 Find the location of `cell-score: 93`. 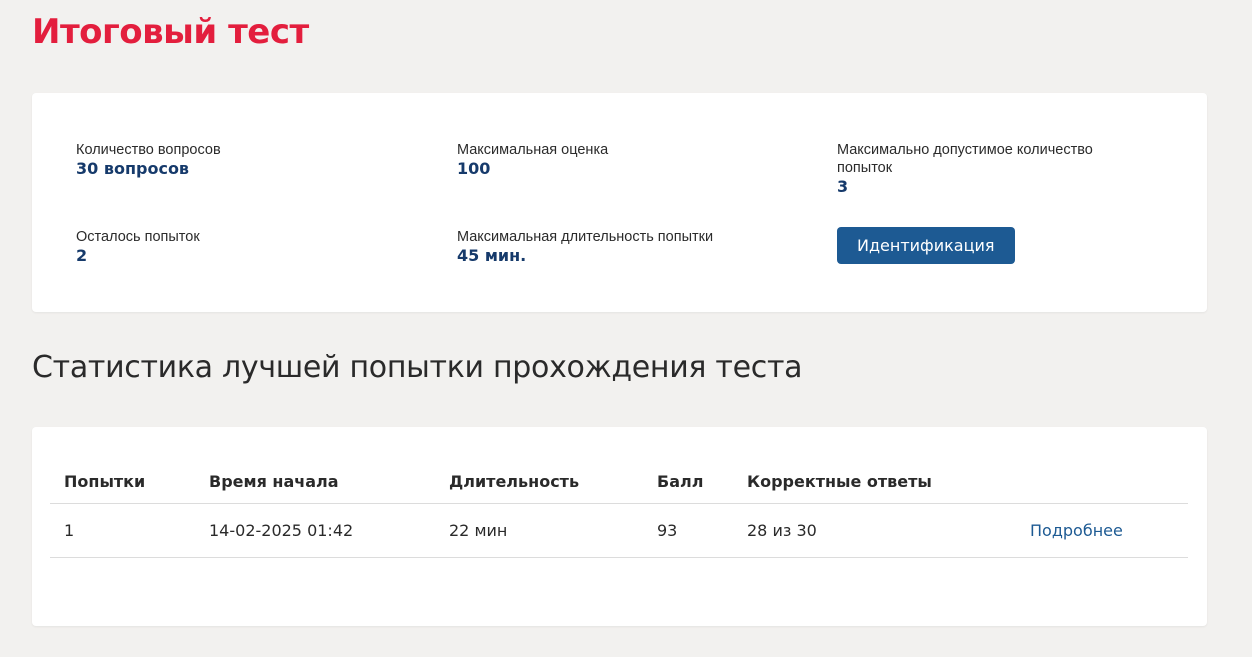

cell-score: 93 is located at coordinates (688, 530).